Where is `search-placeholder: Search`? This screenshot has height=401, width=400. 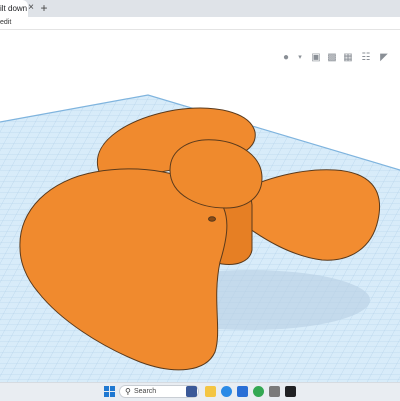 search-placeholder: Search is located at coordinates (145, 391).